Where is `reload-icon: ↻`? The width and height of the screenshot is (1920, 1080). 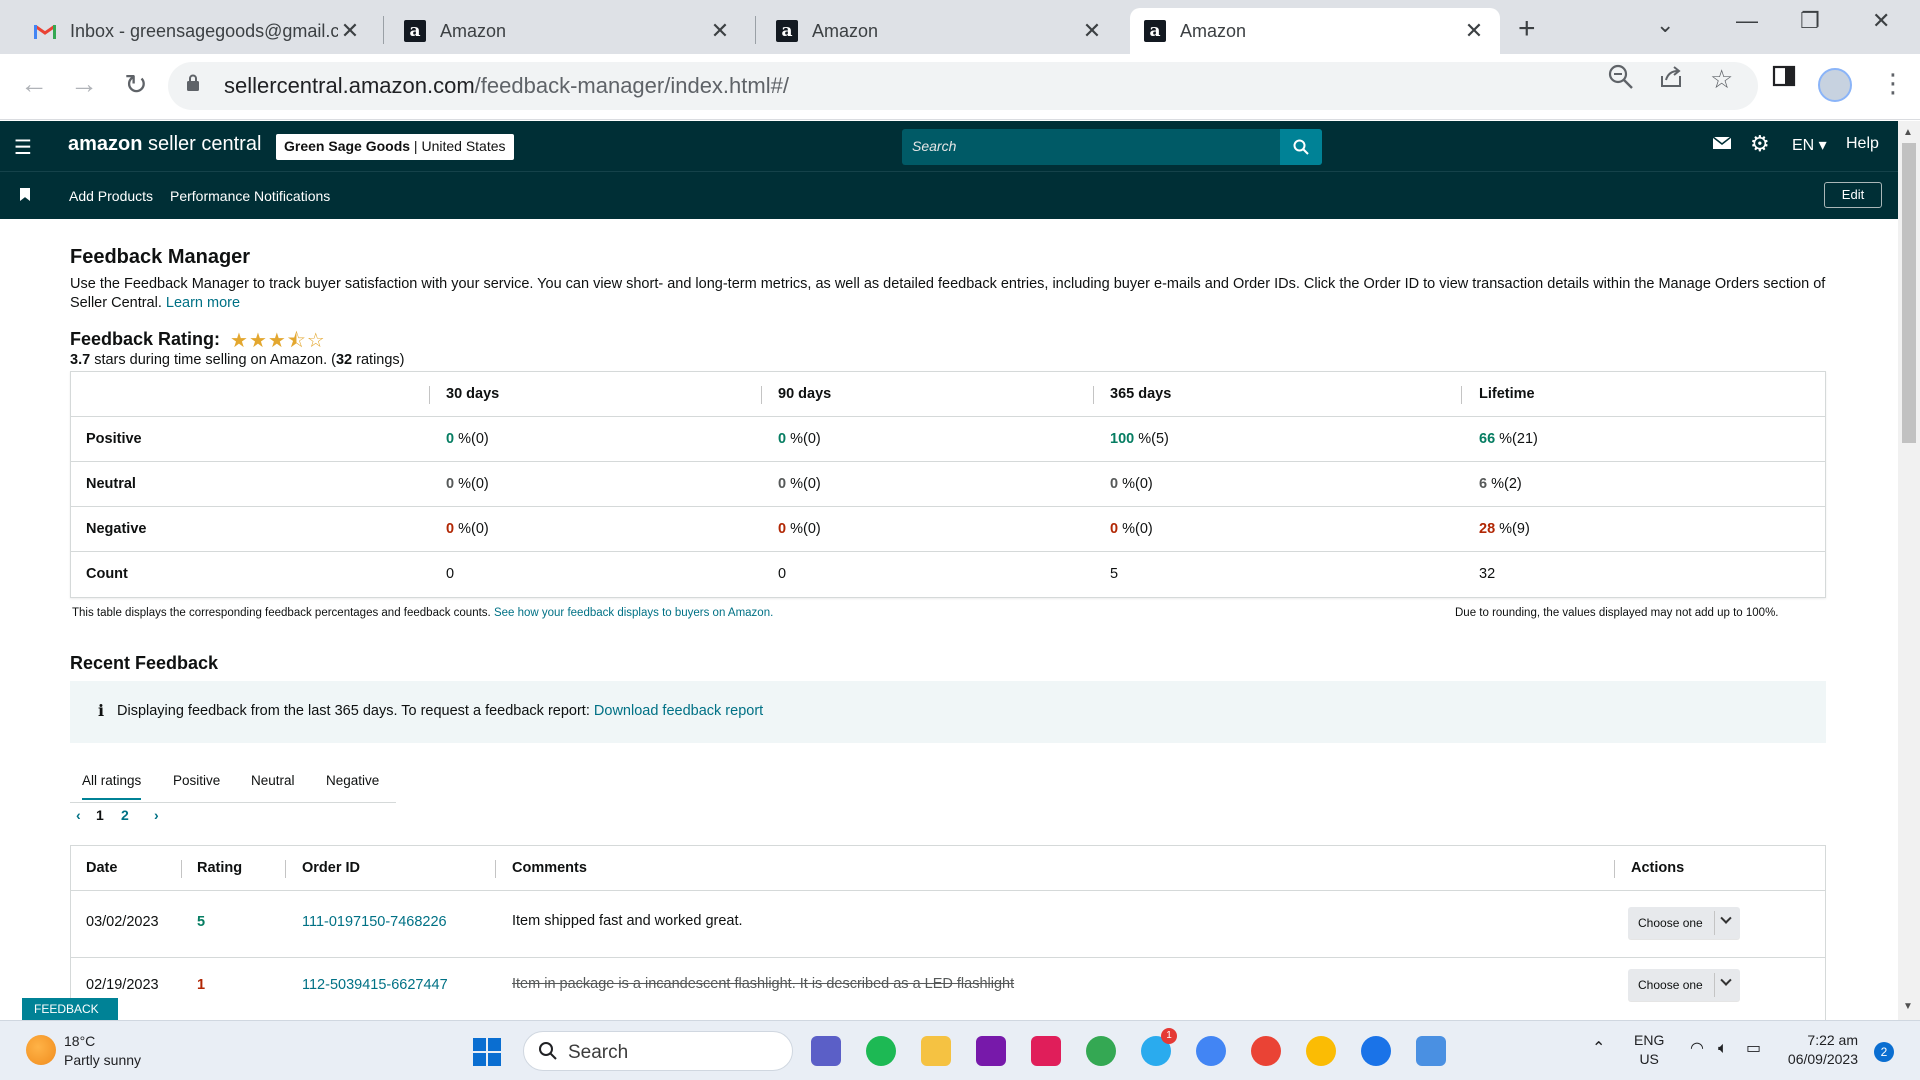 reload-icon: ↻ is located at coordinates (136, 84).